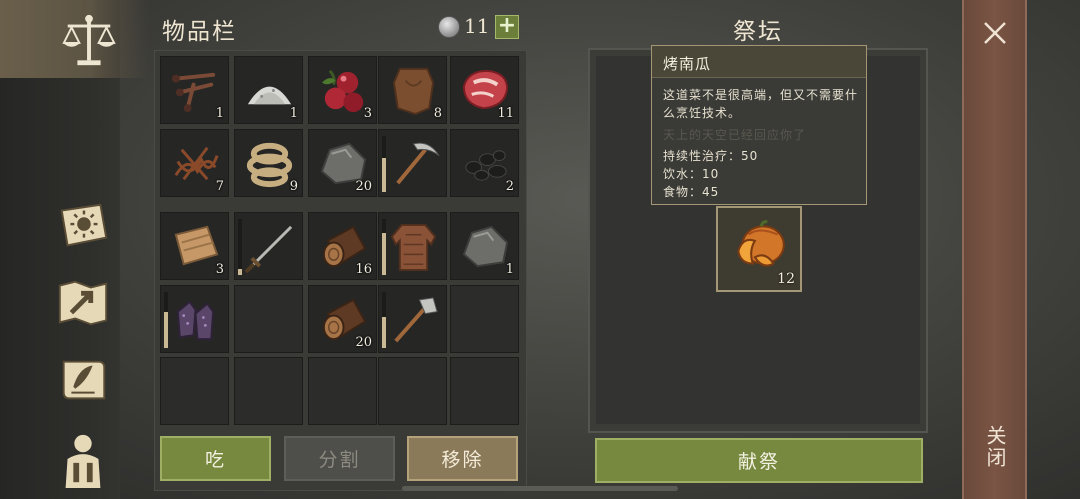 Image resolution: width=1080 pixels, height=499 pixels. What do you see at coordinates (509, 186) in the screenshot?
I see `item-count: 2` at bounding box center [509, 186].